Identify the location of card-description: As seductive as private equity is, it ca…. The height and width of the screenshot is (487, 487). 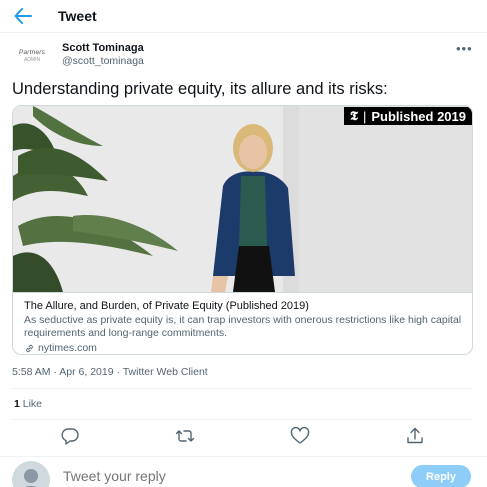
(243, 326).